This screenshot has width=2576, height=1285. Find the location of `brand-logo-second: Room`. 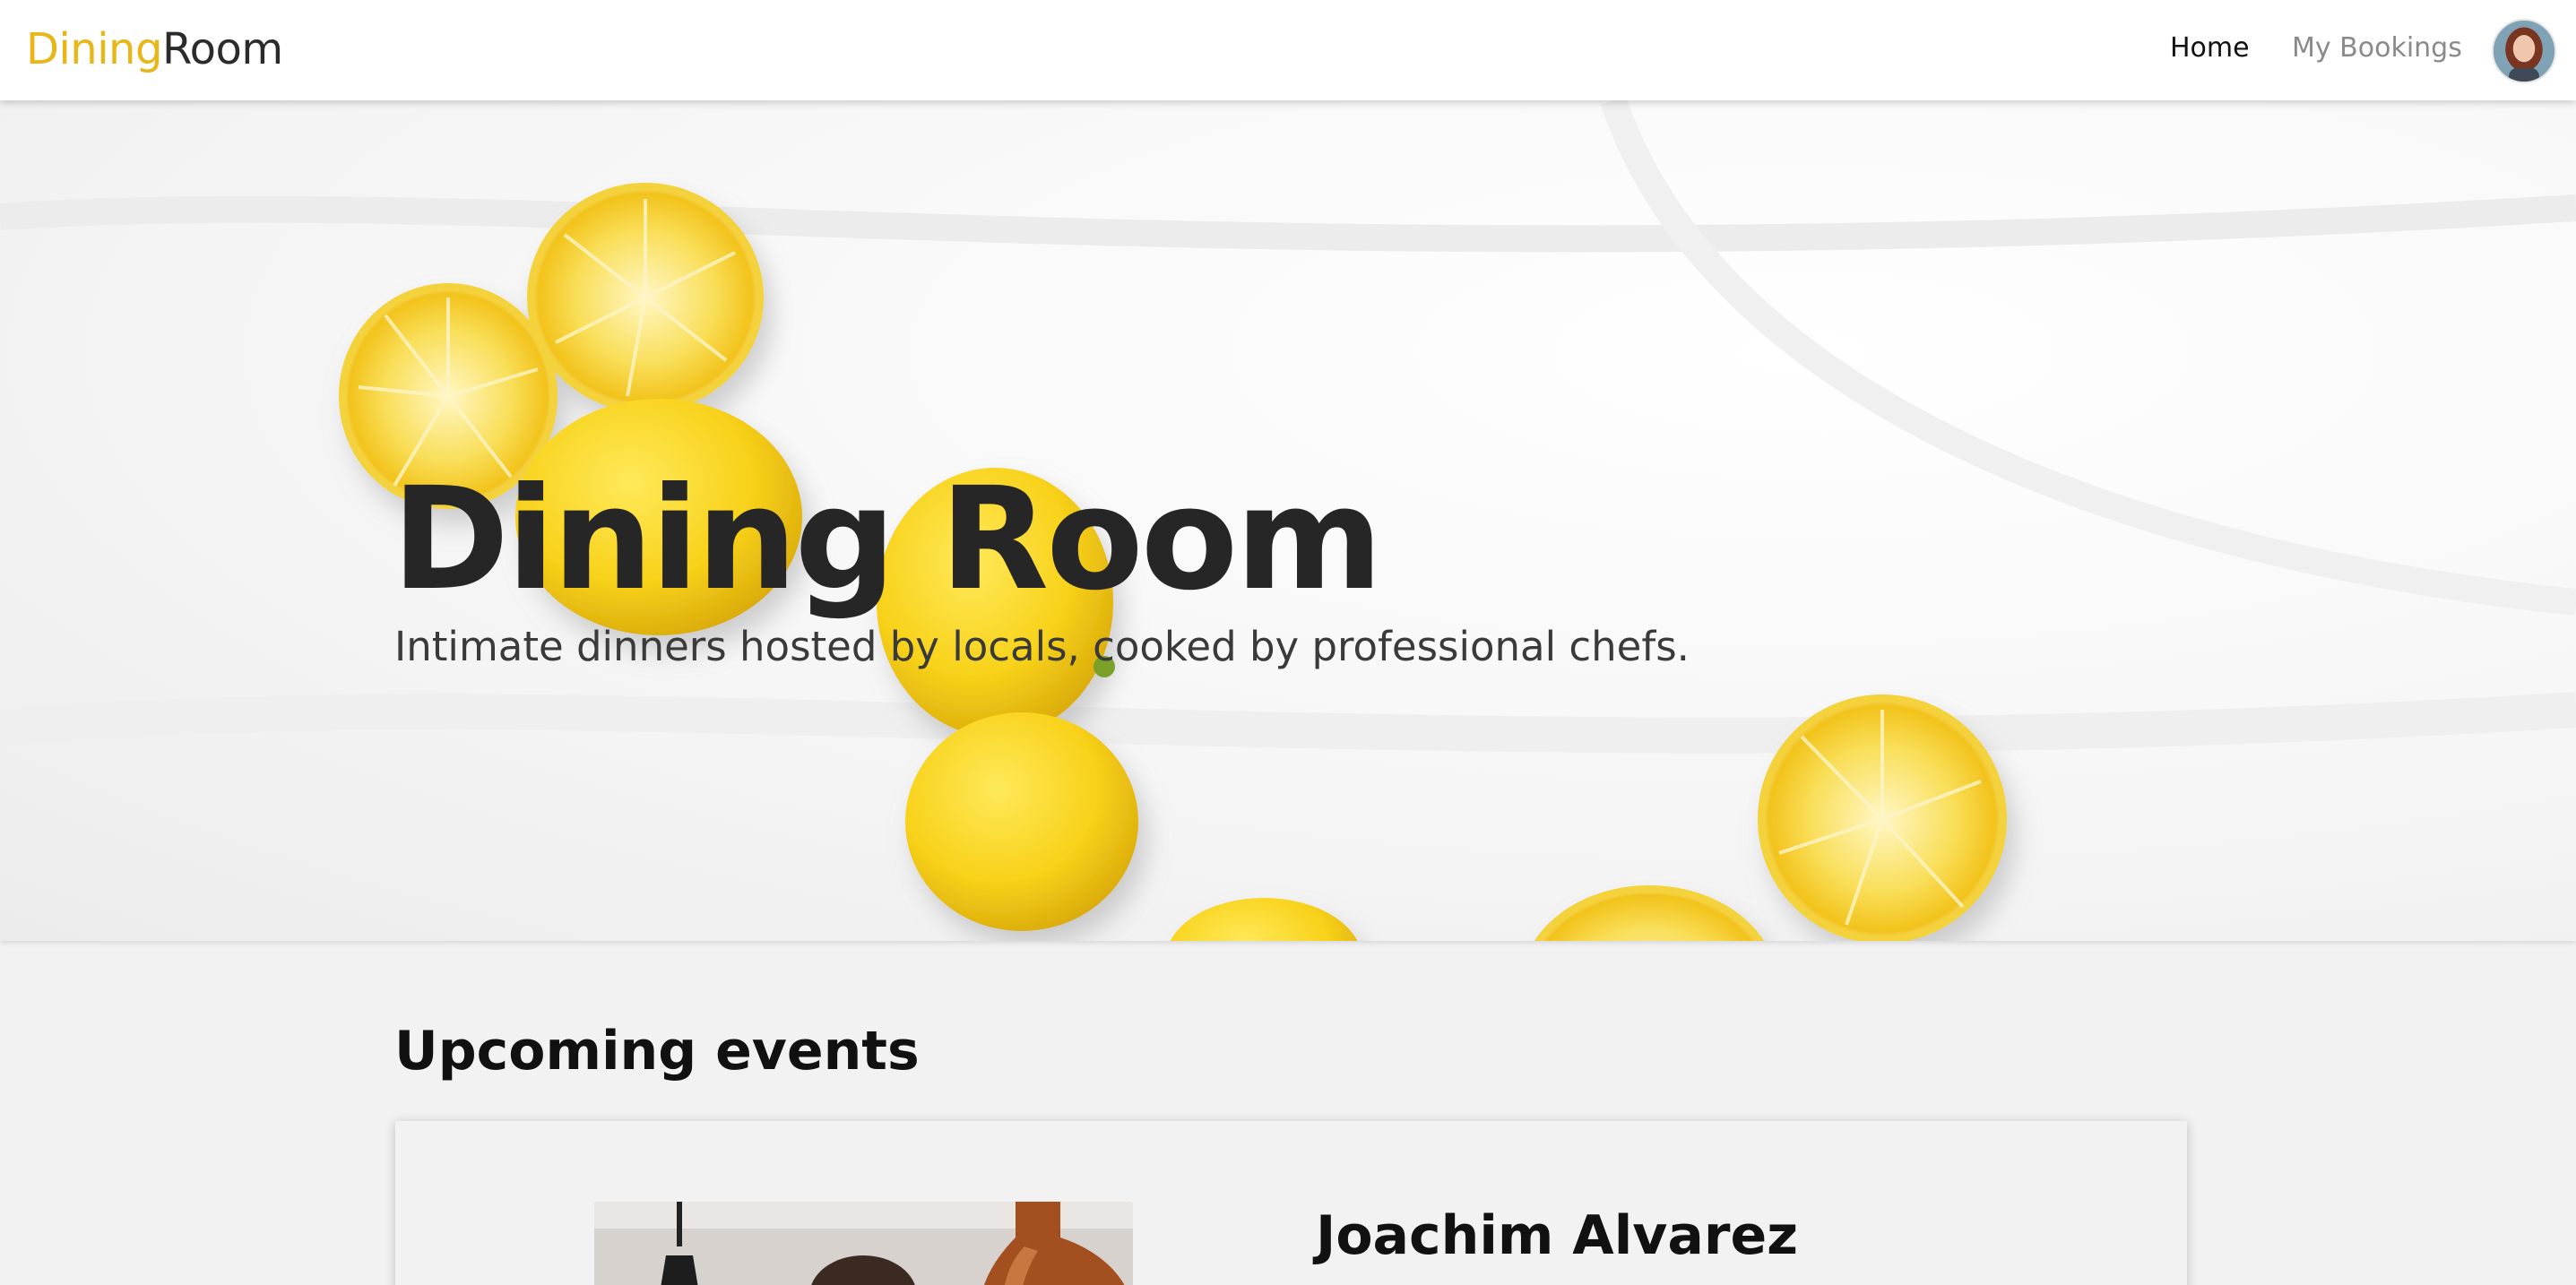

brand-logo-second: Room is located at coordinates (222, 49).